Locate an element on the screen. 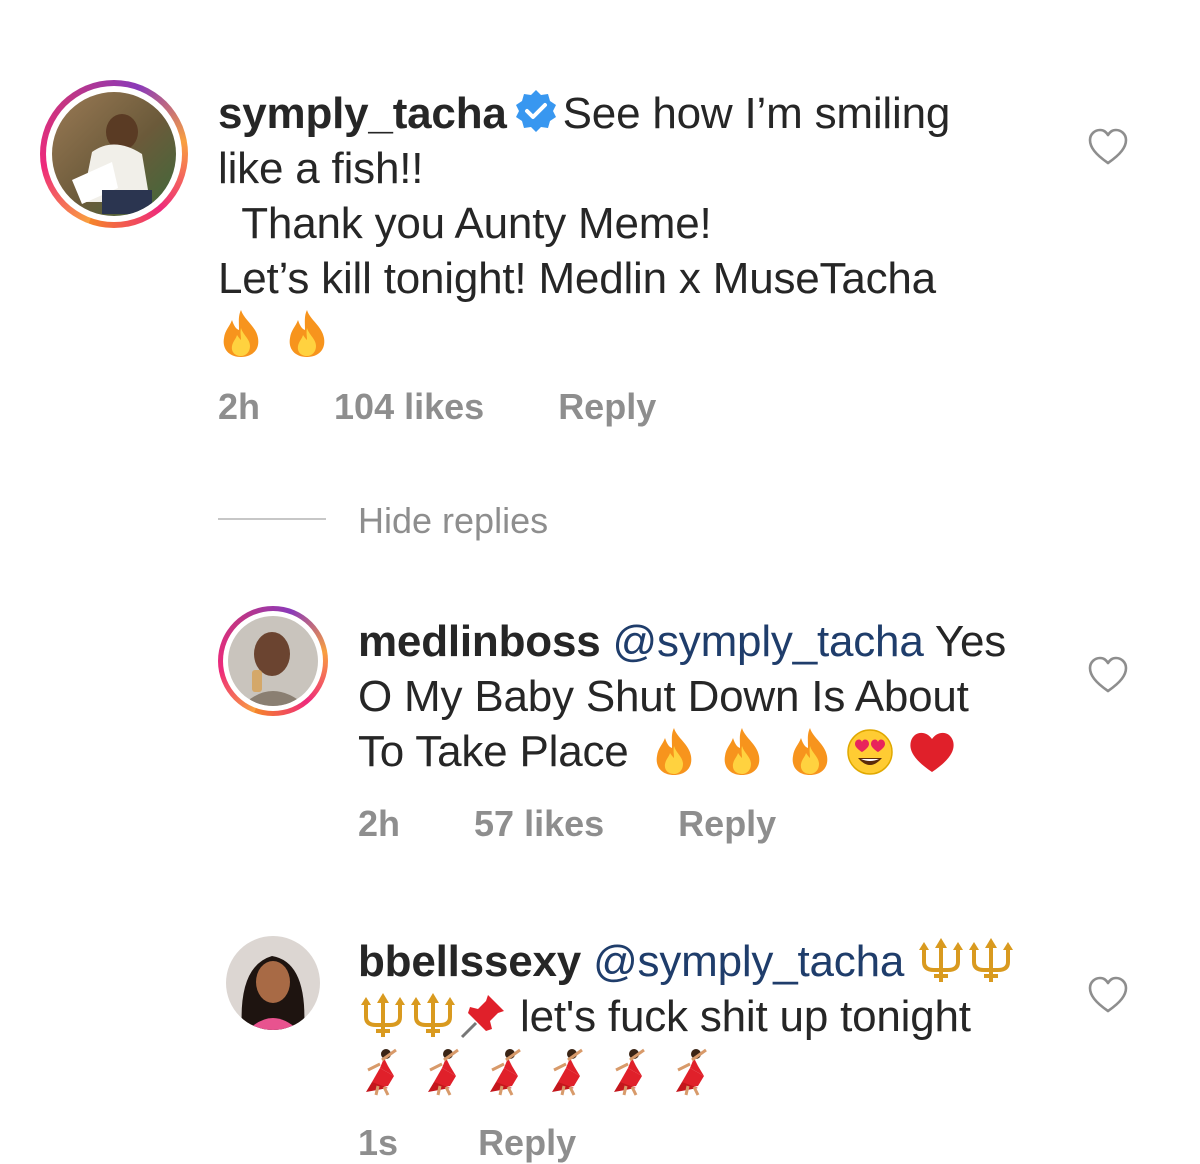 The width and height of the screenshot is (1200, 1164). comment-text-line1: Yes is located at coordinates (970, 641).